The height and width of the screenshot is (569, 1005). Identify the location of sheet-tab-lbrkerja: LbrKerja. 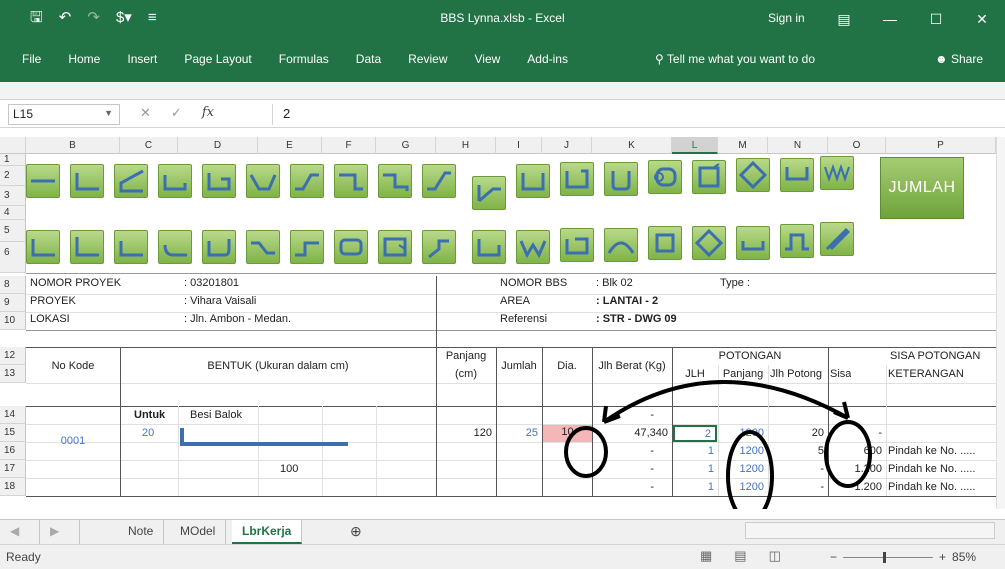
(267, 532).